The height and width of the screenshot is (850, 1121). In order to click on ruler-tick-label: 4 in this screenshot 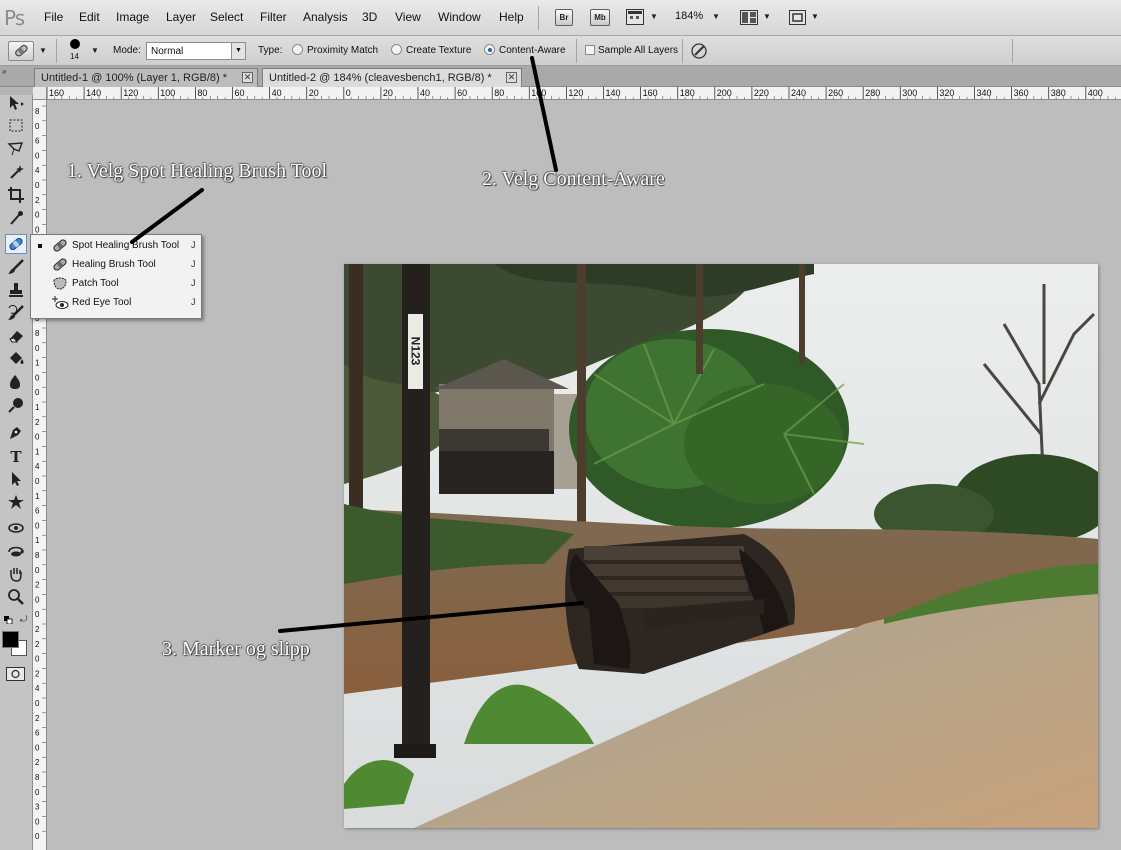, I will do `click(37, 466)`.